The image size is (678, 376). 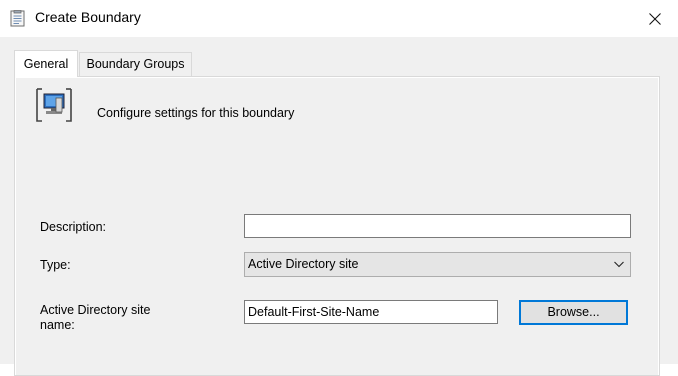 What do you see at coordinates (46, 63) in the screenshot?
I see `tab-general: General` at bounding box center [46, 63].